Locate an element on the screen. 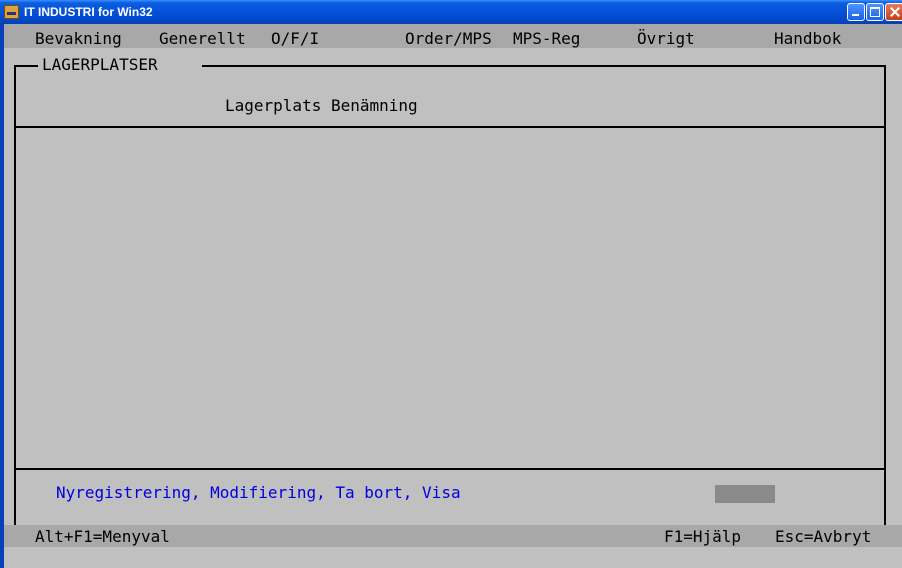 The image size is (902, 568). status-help: F1=Hjälp is located at coordinates (703, 536).